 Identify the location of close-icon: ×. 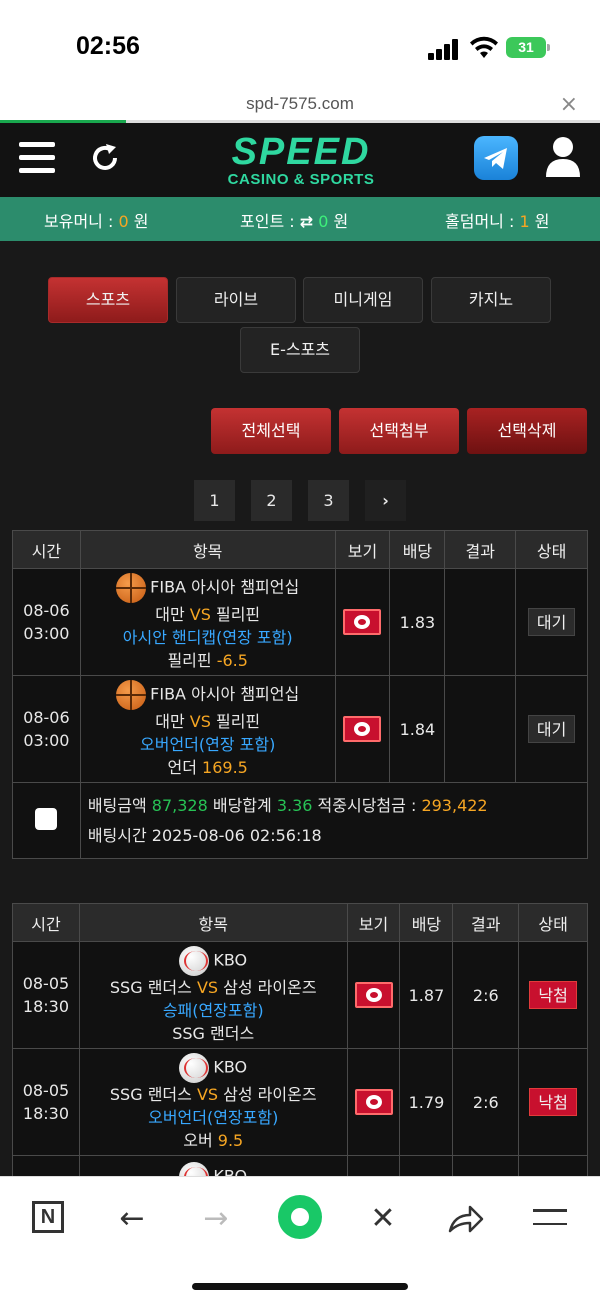
(569, 104).